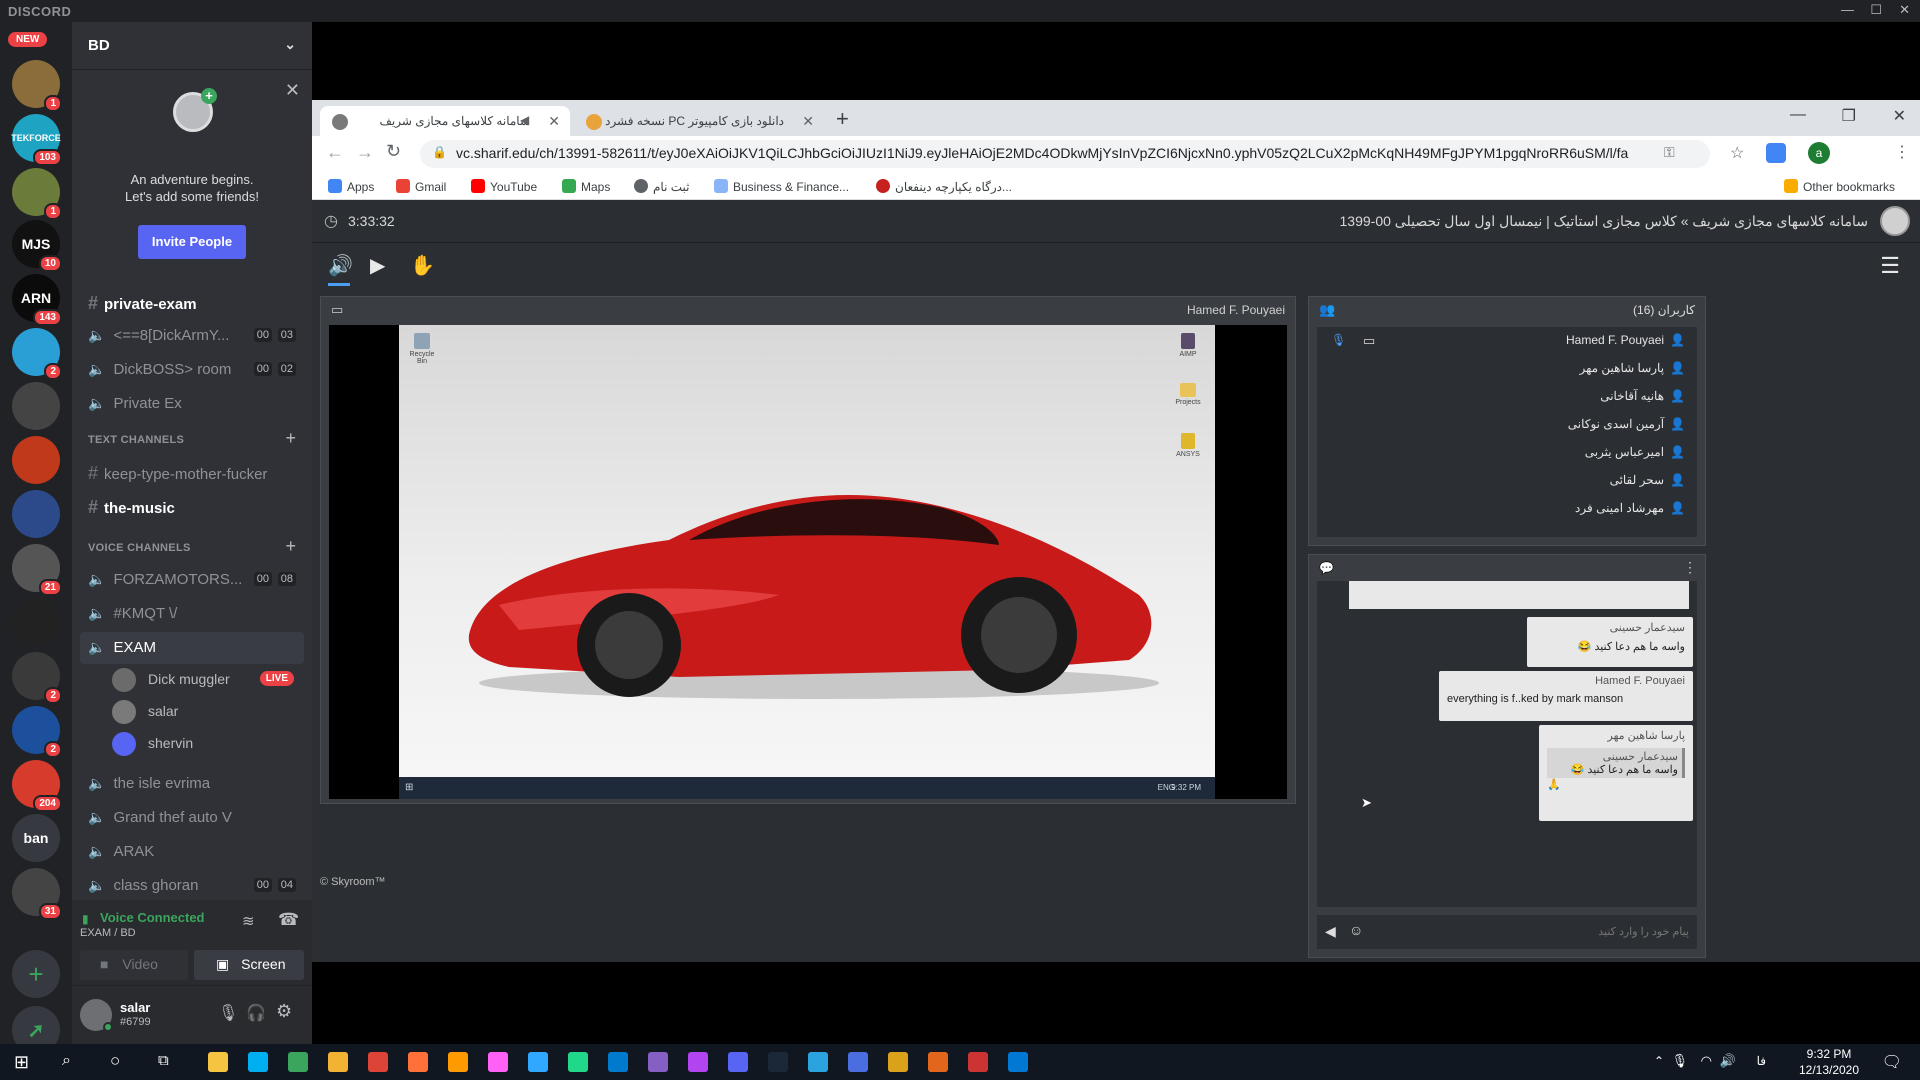 The width and height of the screenshot is (1920, 1080). Describe the element at coordinates (393, 151) in the screenshot. I see `reload-icon: ↻` at that location.